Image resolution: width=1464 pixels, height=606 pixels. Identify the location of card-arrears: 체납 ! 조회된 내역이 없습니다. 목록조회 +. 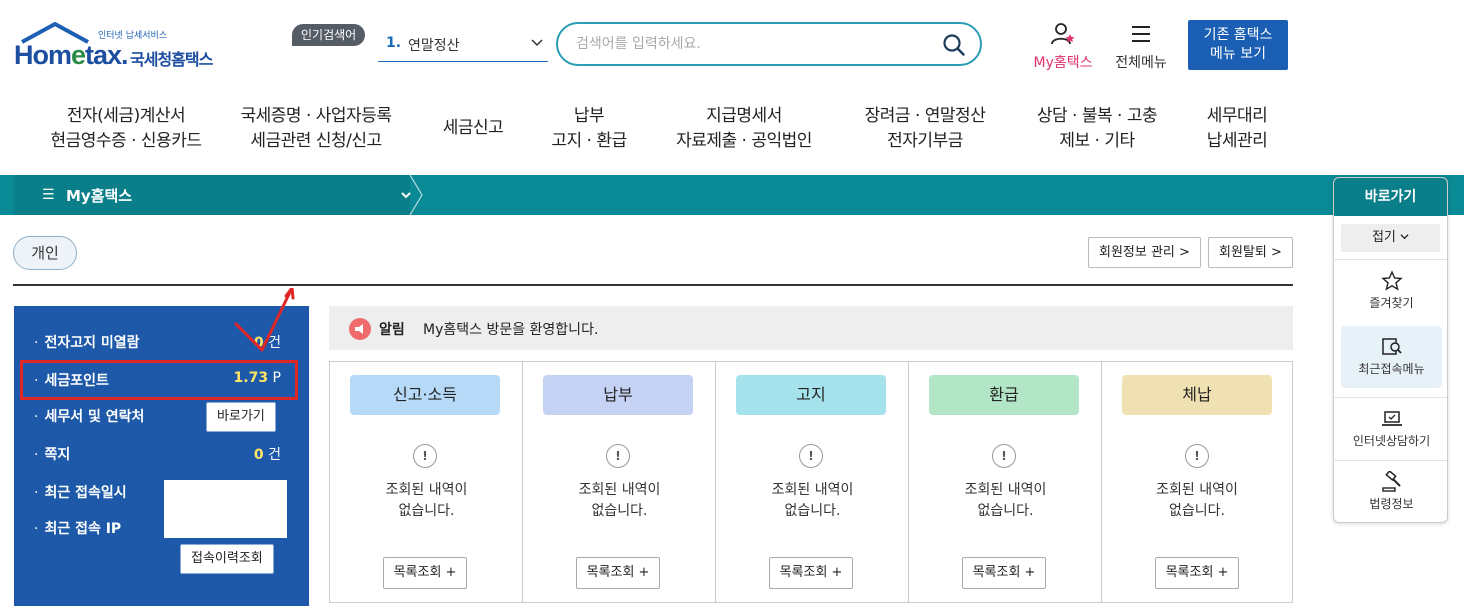
(1197, 482).